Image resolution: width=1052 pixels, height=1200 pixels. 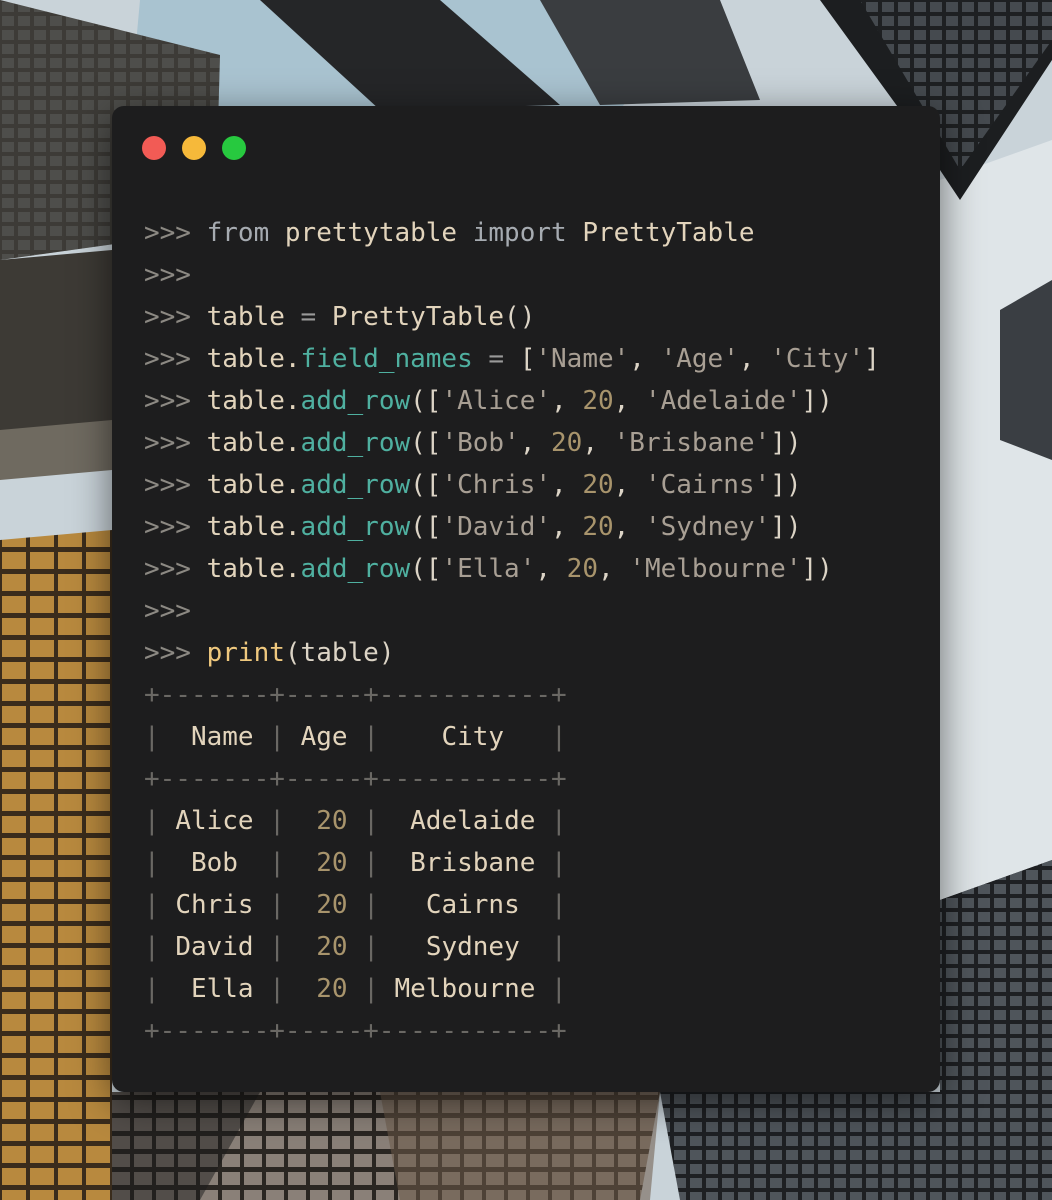 What do you see at coordinates (512, 737) in the screenshot?
I see `table-header-row: | Name | Age | City |` at bounding box center [512, 737].